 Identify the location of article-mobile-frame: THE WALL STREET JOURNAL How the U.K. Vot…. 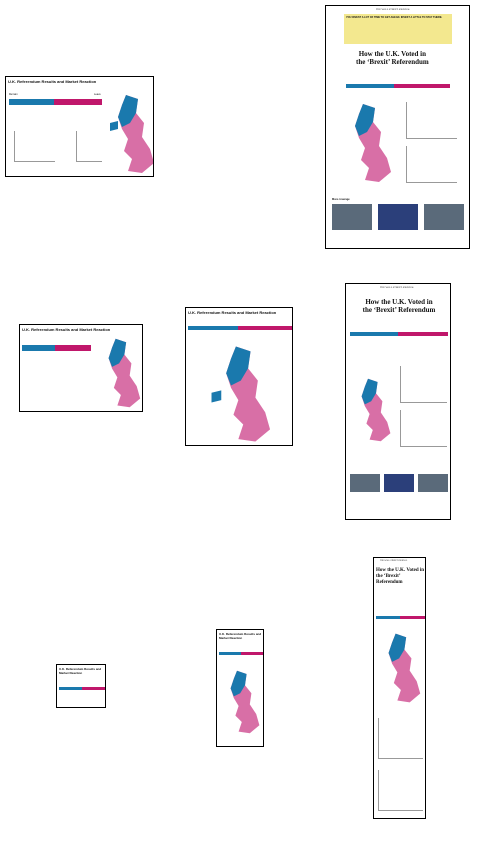
(399, 688).